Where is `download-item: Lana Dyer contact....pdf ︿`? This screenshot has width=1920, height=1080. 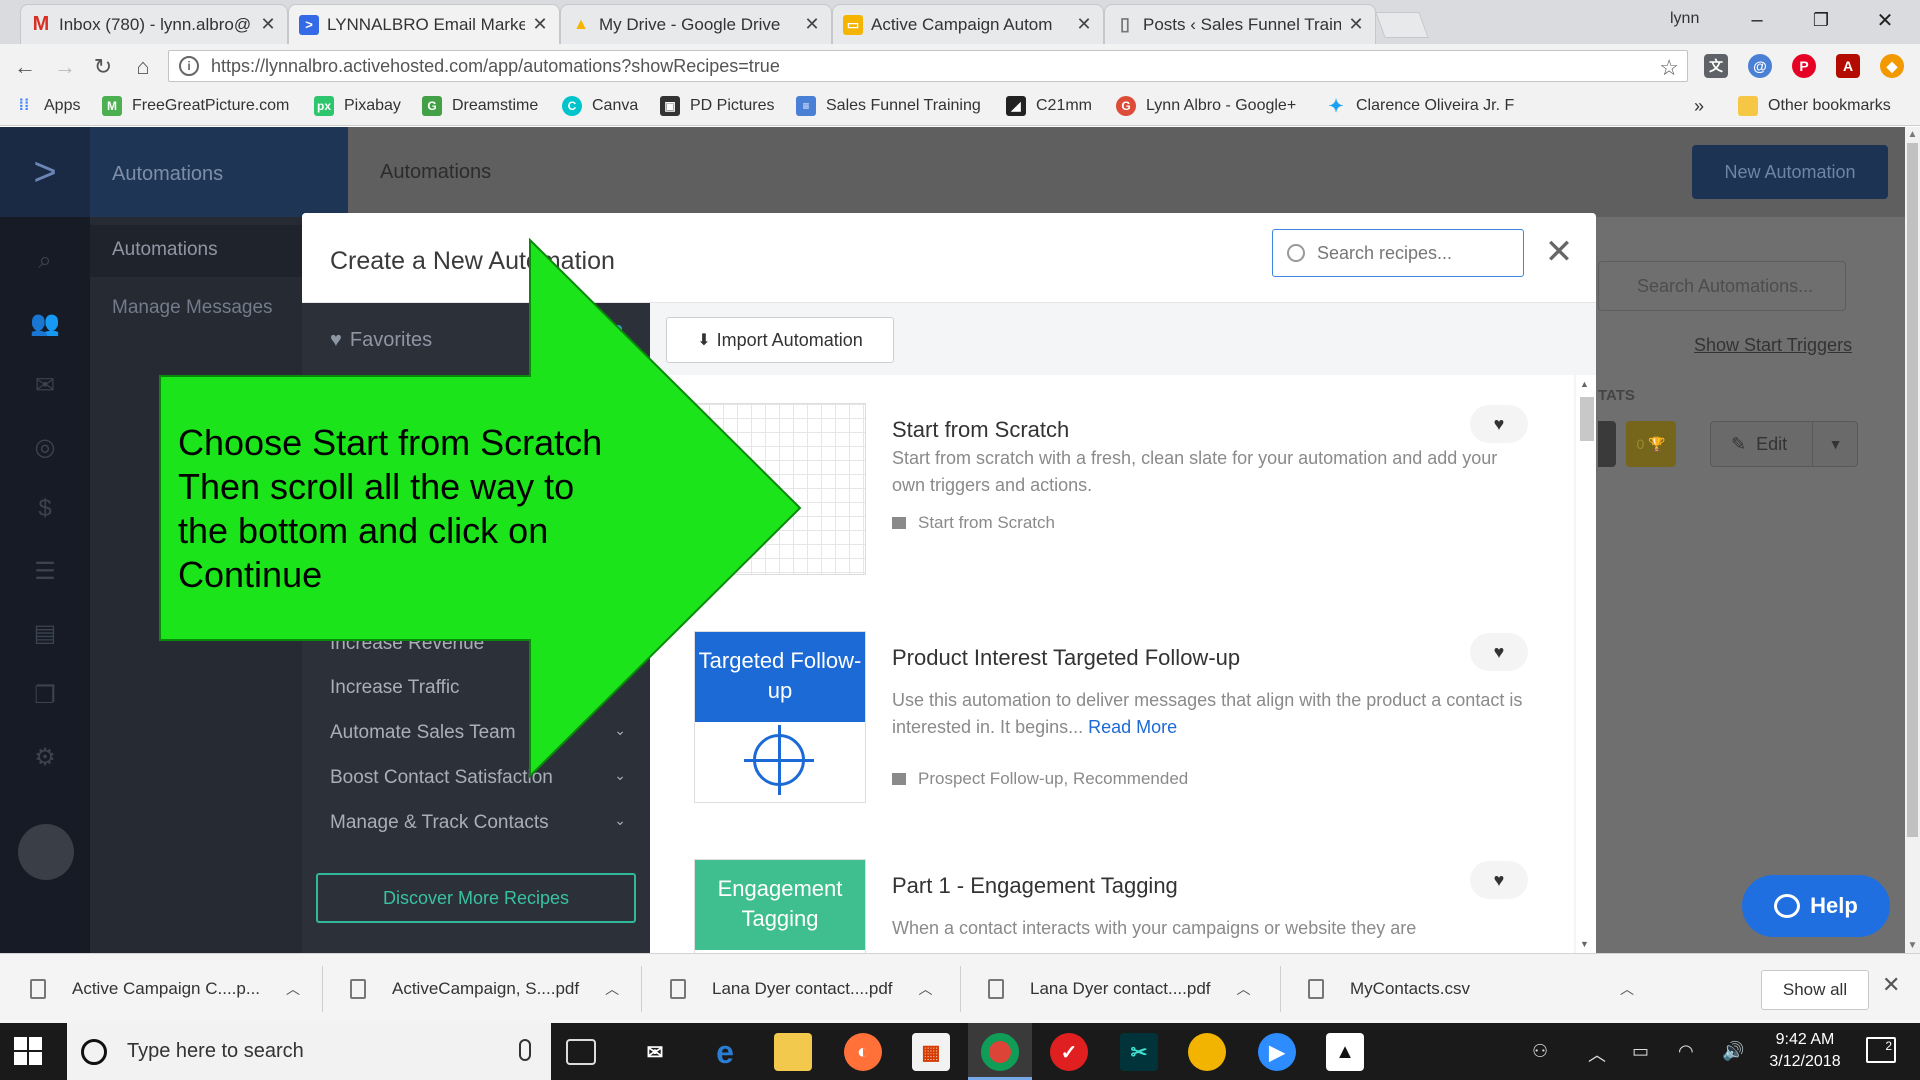 download-item: Lana Dyer contact....pdf ︿ is located at coordinates (801, 989).